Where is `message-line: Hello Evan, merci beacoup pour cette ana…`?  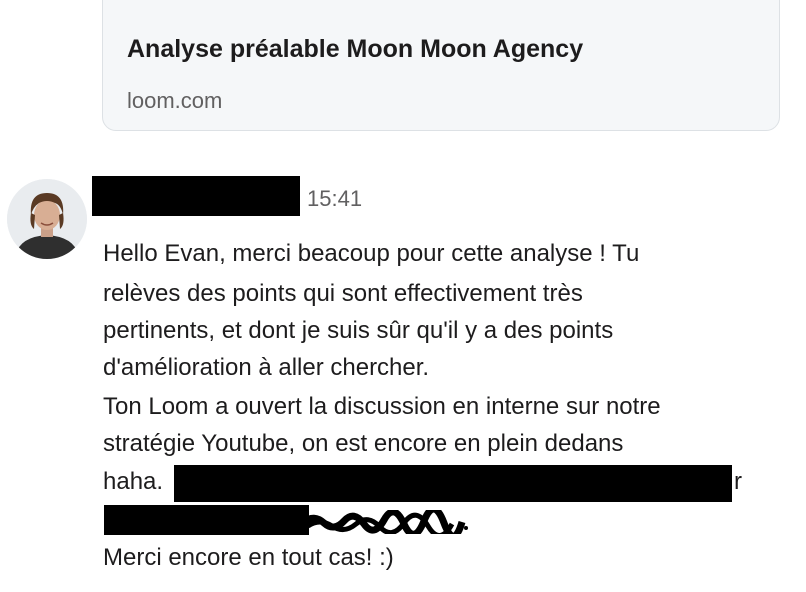 message-line: Hello Evan, merci beacoup pour cette ana… is located at coordinates (371, 253).